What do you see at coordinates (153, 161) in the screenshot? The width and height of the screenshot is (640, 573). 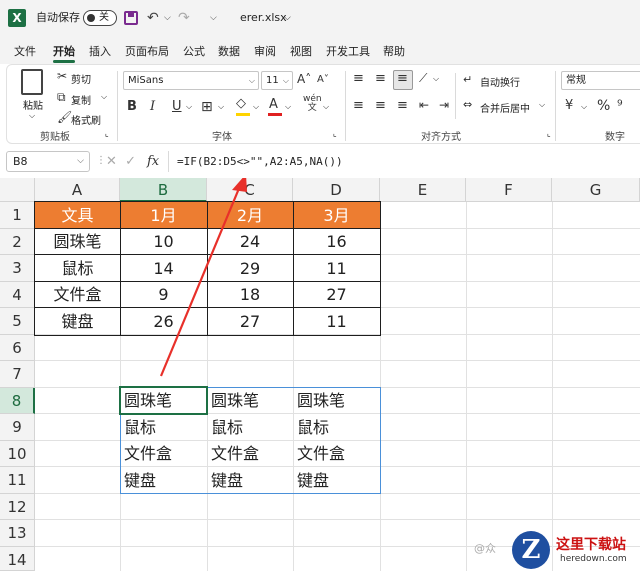 I see `insert-function-button: fx` at bounding box center [153, 161].